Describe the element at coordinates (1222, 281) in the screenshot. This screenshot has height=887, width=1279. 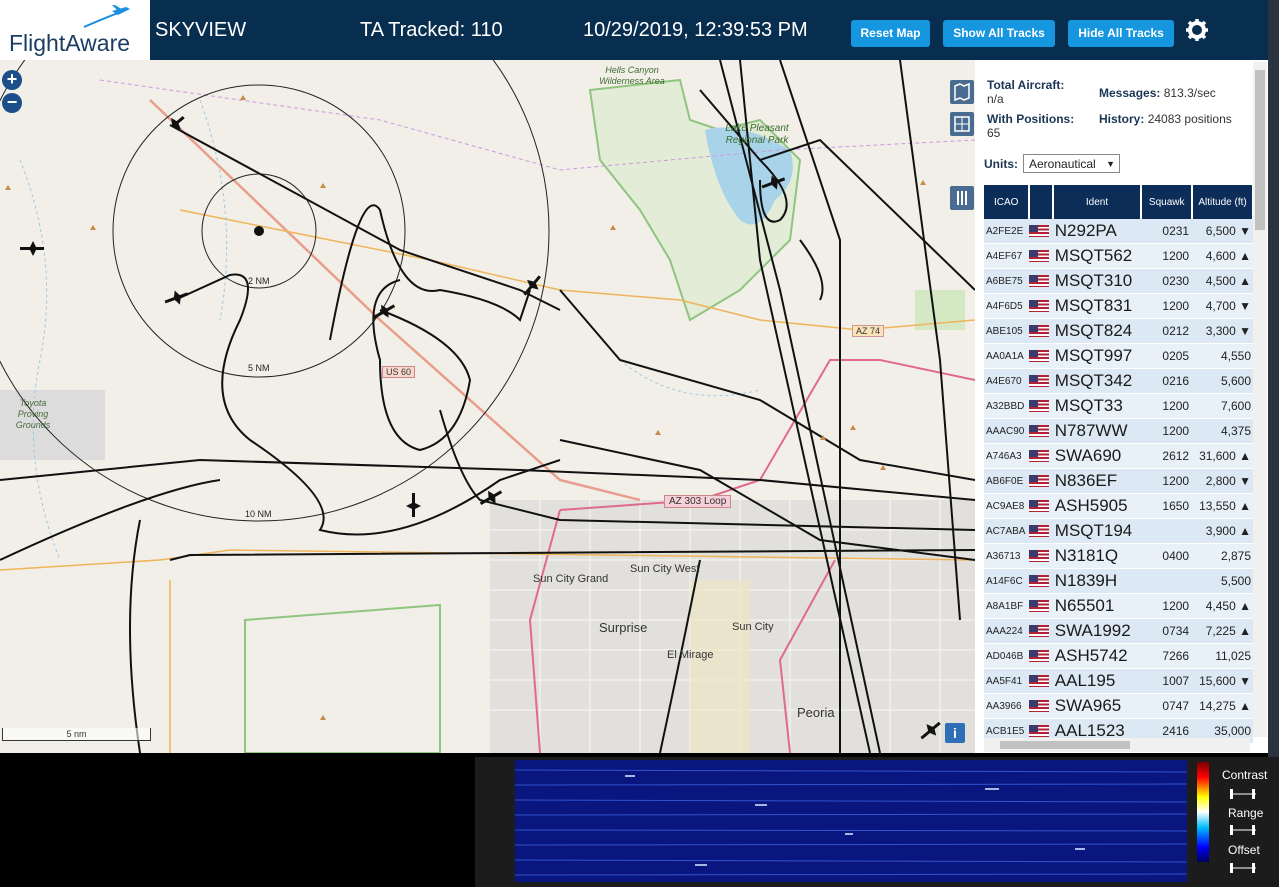
I see `altitude-cell: 4,500 ▲` at that location.